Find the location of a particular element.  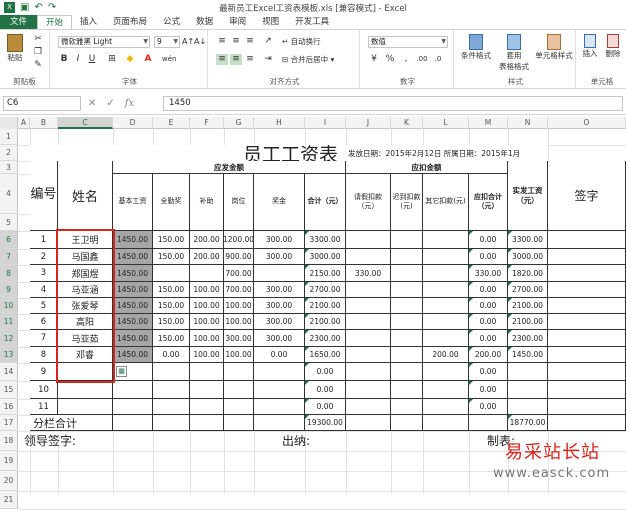

data-cell: 700.00 is located at coordinates (239, 273).